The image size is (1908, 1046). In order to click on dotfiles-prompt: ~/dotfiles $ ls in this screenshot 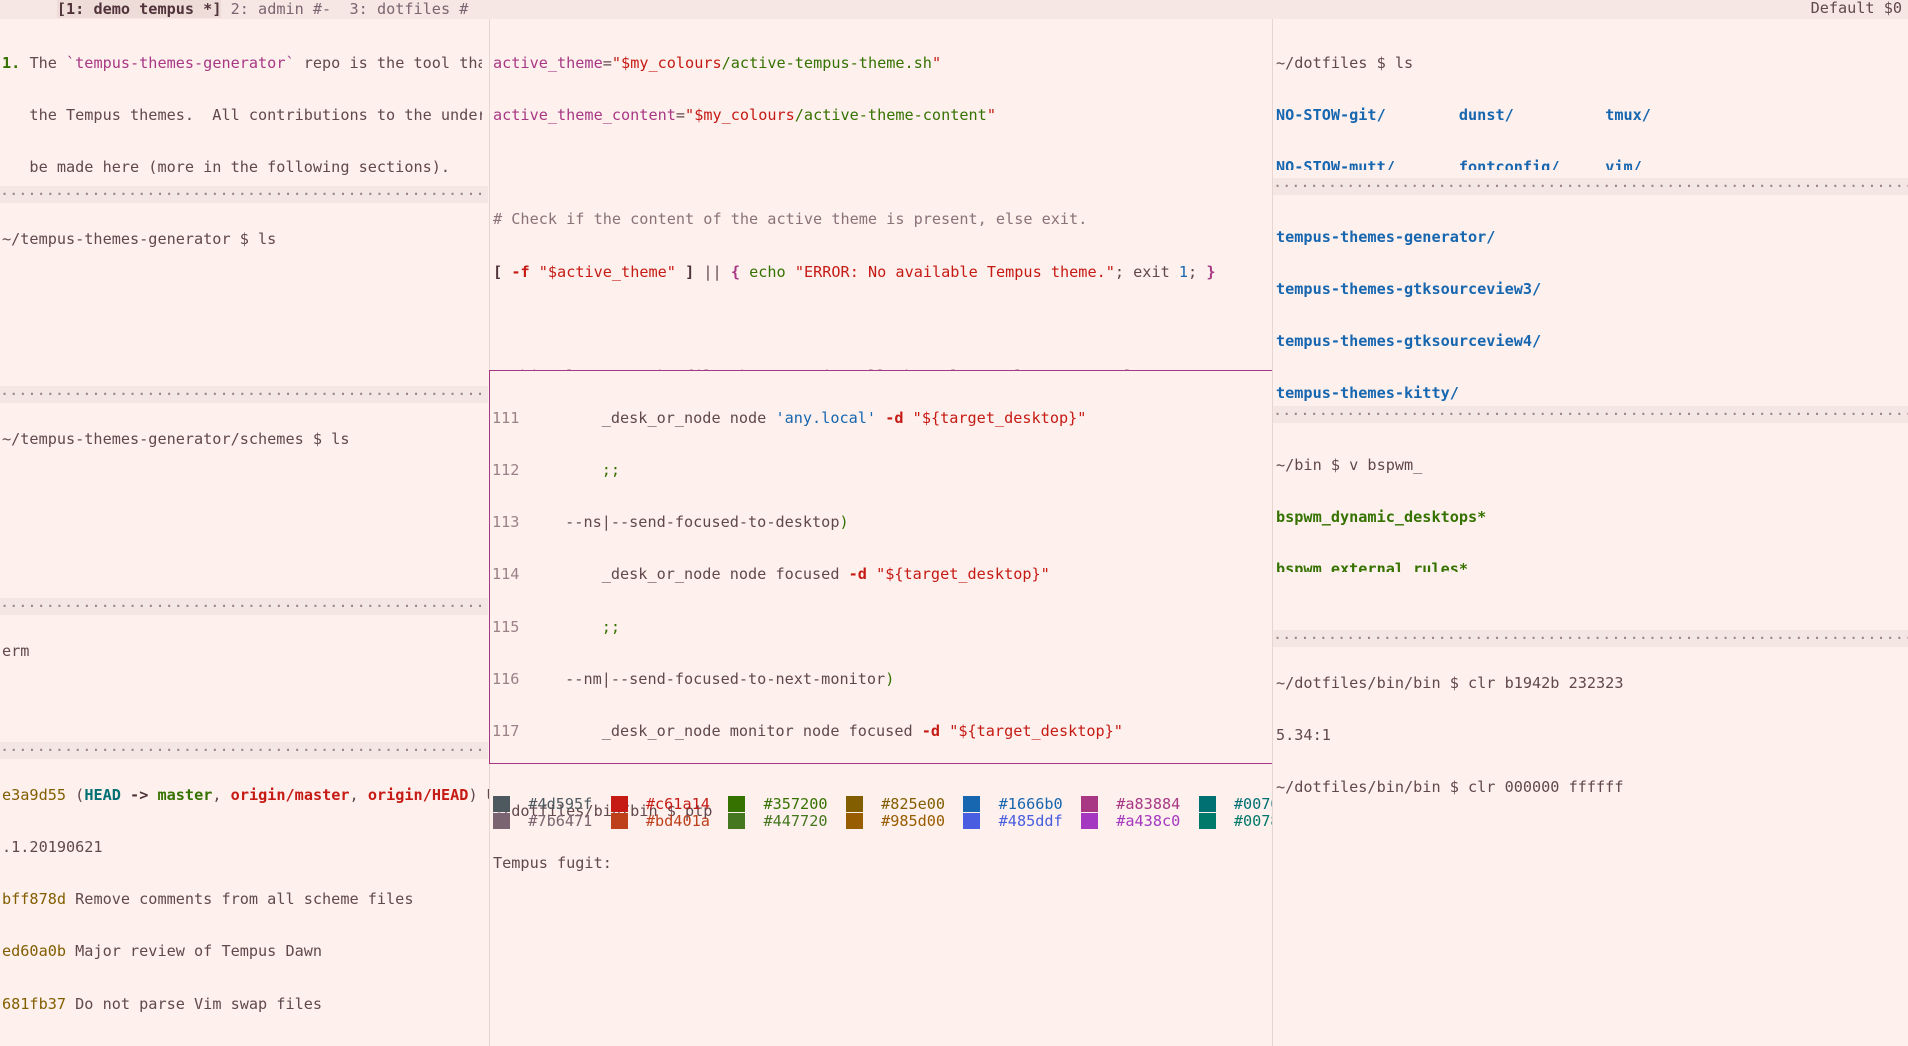, I will do `click(1345, 62)`.